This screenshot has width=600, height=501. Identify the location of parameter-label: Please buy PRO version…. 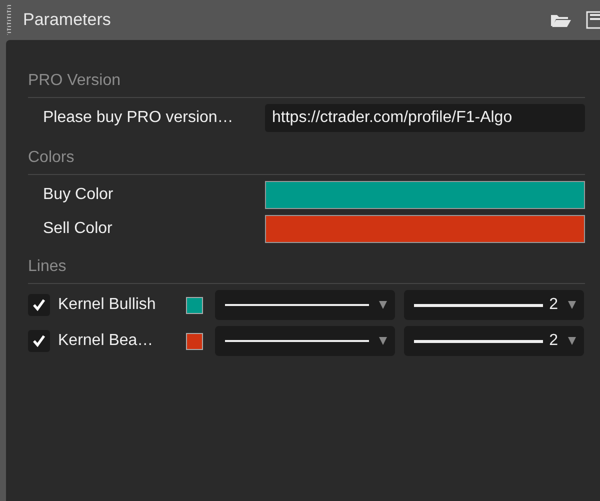
(138, 118).